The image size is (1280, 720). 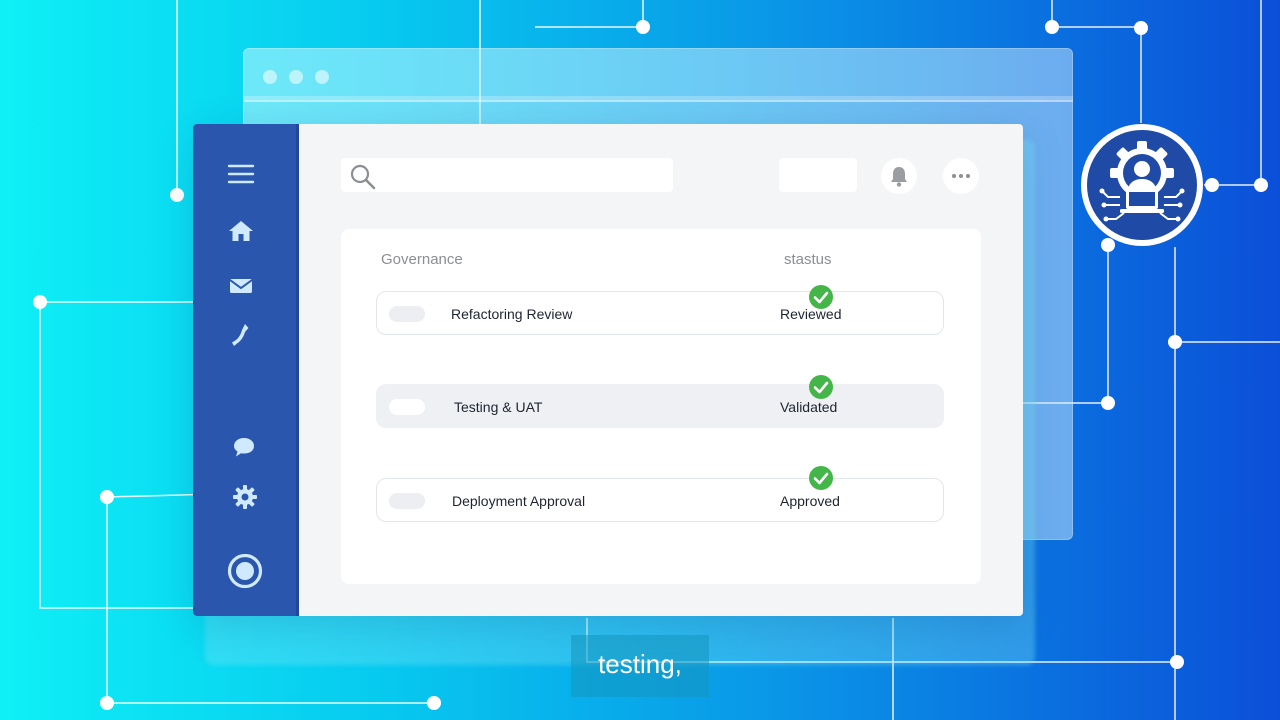 What do you see at coordinates (363, 177) in the screenshot?
I see `search-icon` at bounding box center [363, 177].